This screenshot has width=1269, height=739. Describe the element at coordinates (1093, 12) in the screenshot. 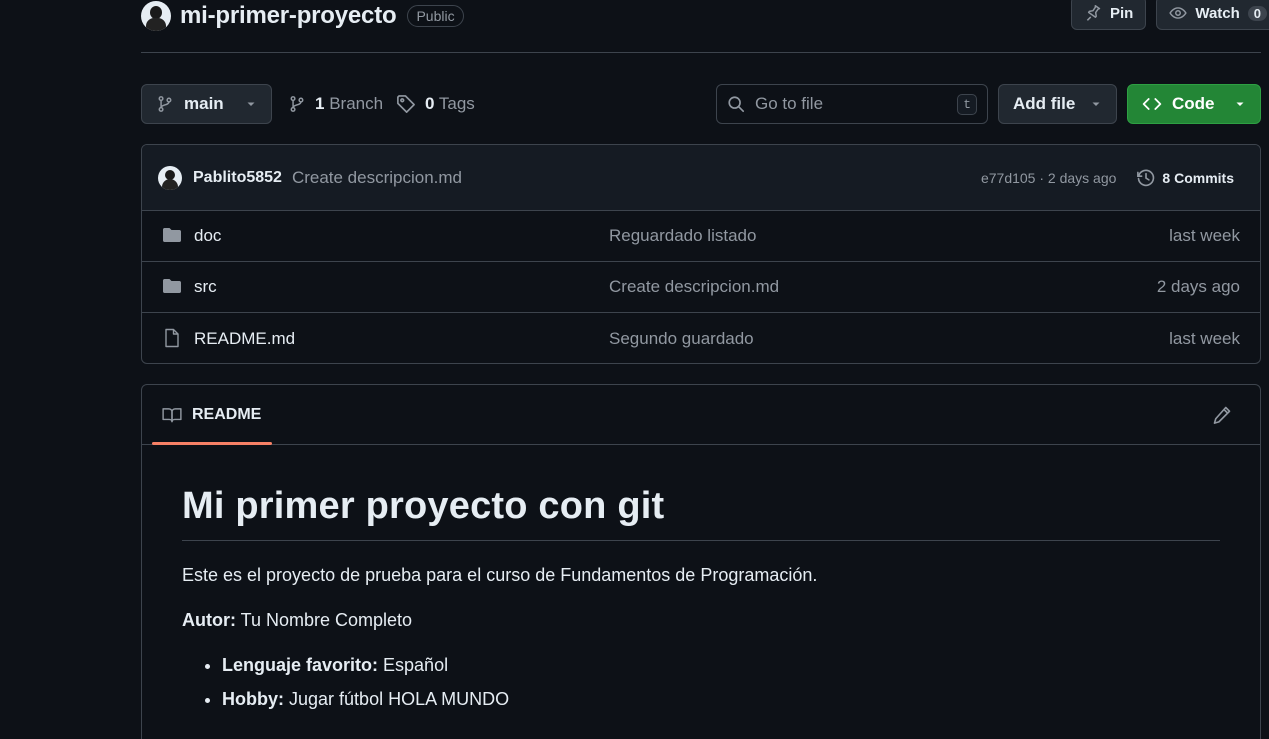

I see `pin-icon` at that location.